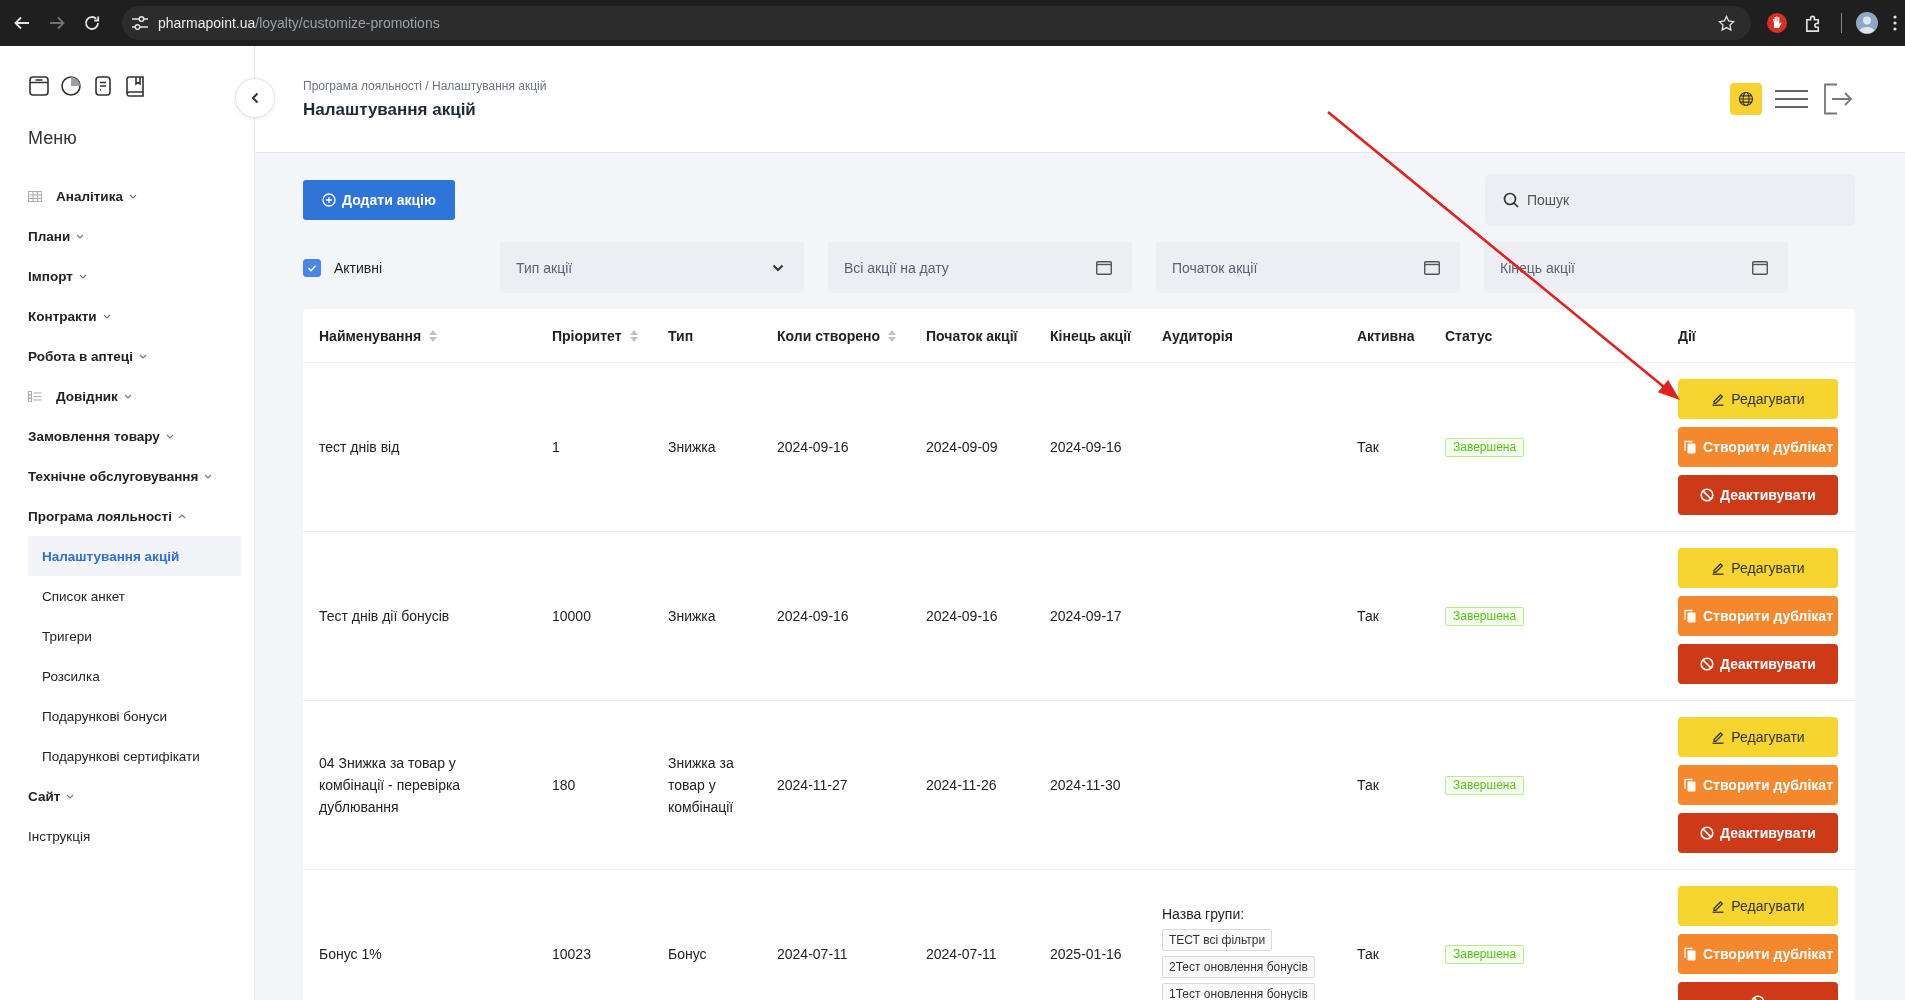 The width and height of the screenshot is (1905, 1000). What do you see at coordinates (595, 335) in the screenshot?
I see `column-header: Пріоритет` at bounding box center [595, 335].